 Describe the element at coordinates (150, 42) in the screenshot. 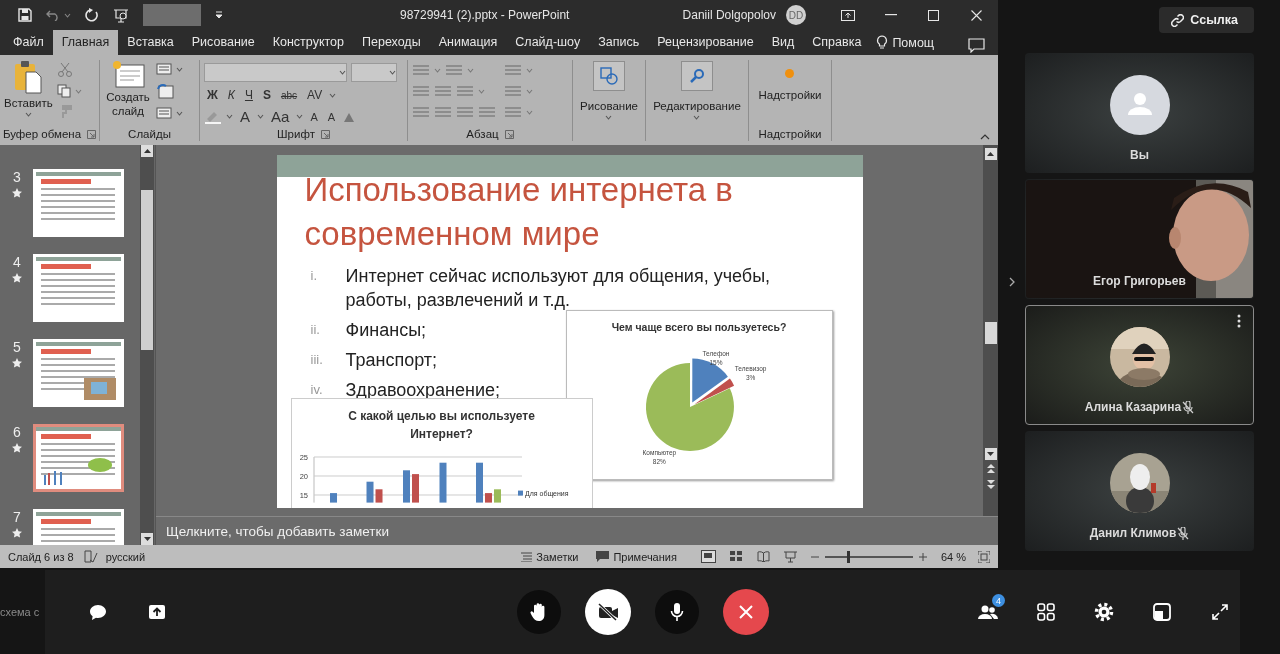

I see `ribbon-tab: Вставка` at that location.